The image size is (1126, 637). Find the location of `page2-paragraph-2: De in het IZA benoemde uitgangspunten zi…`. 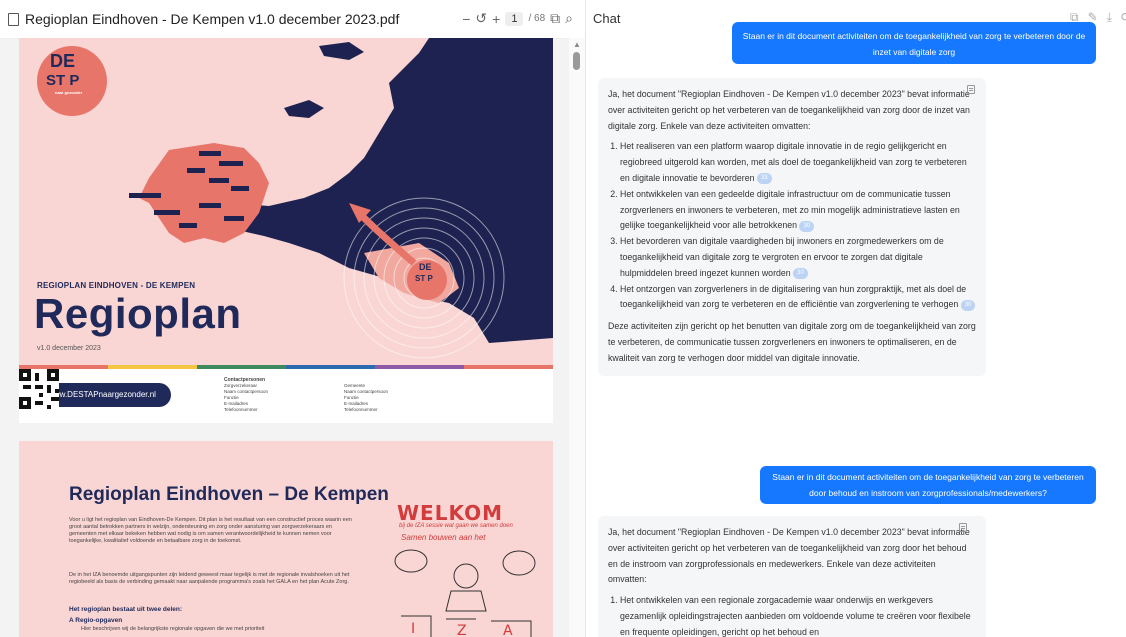

page2-paragraph-2: De in het IZA benoemde uitgangspunten zi… is located at coordinates (209, 578).